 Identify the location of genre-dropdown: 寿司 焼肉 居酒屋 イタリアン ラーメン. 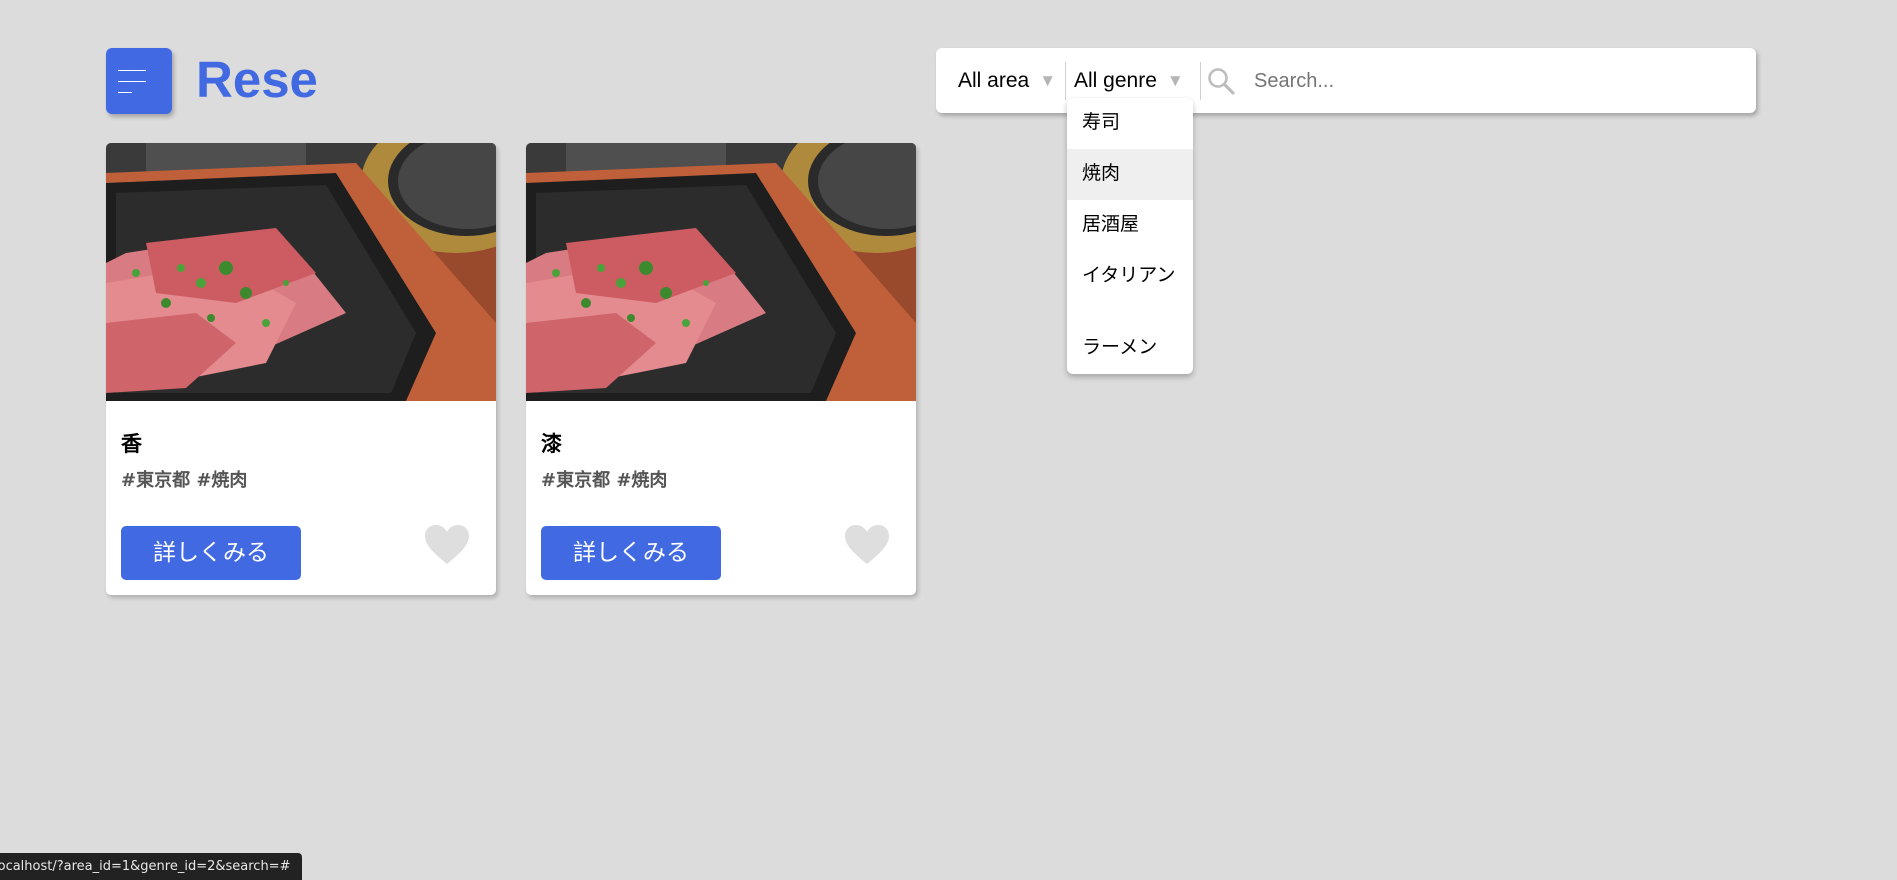
(1130, 236).